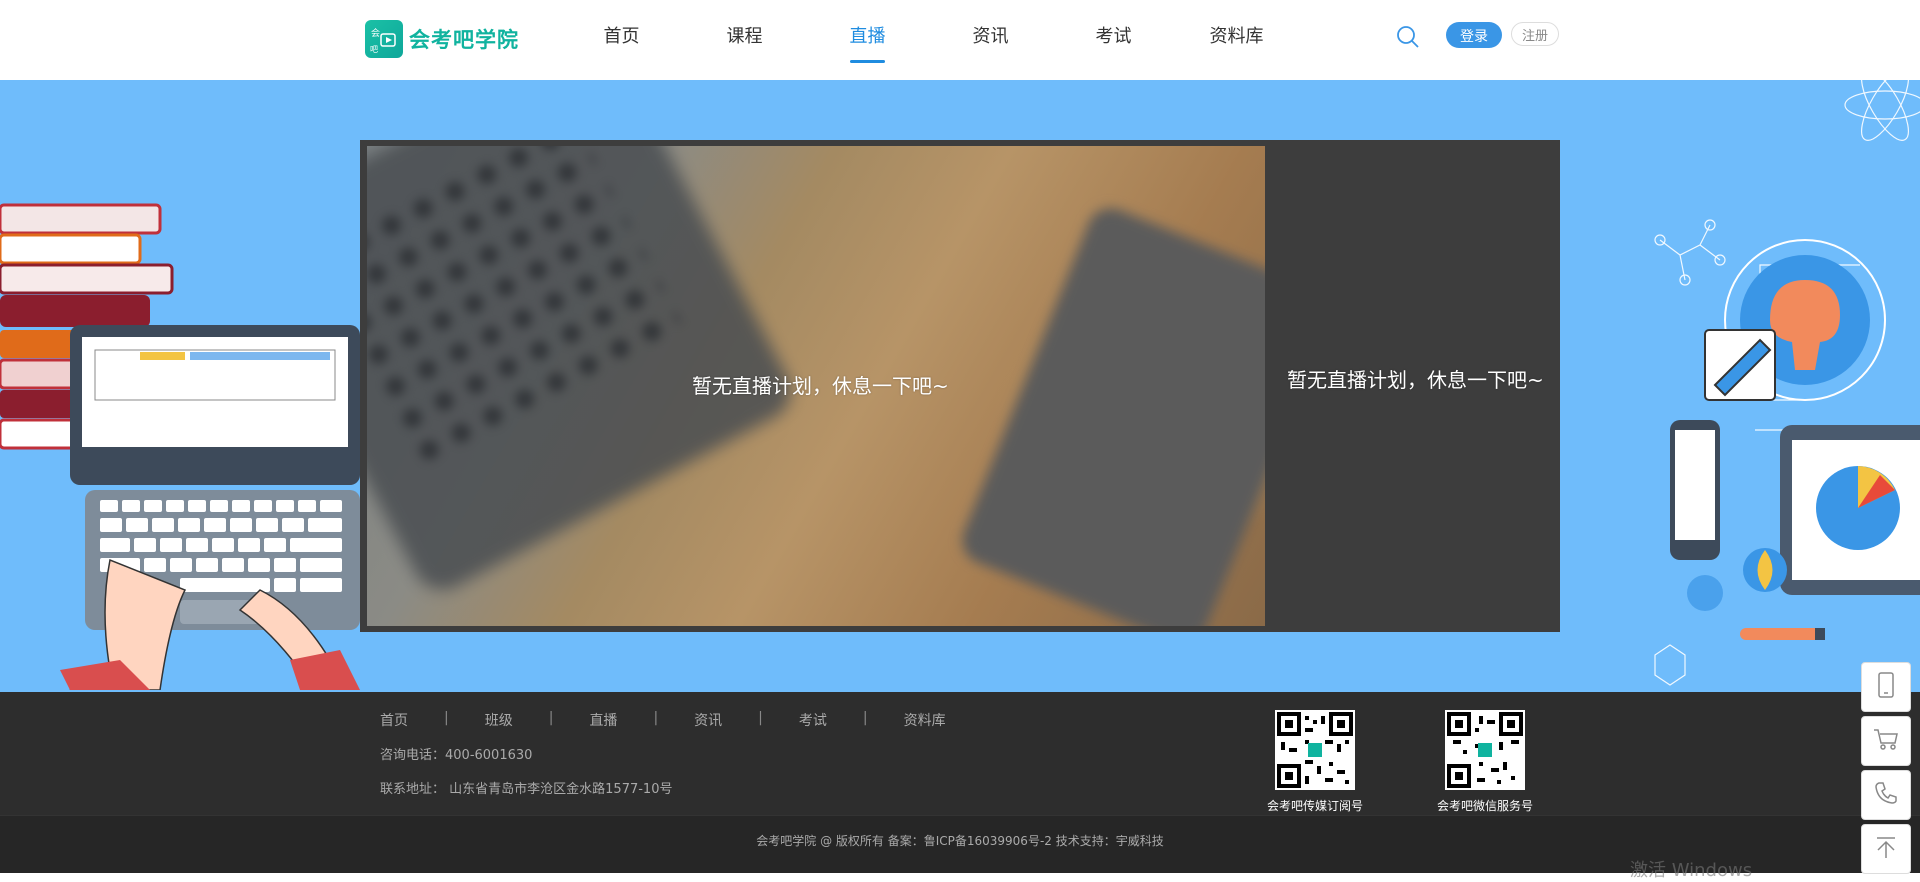 This screenshot has width=1920, height=882. I want to click on side-cart-button, so click(1886, 741).